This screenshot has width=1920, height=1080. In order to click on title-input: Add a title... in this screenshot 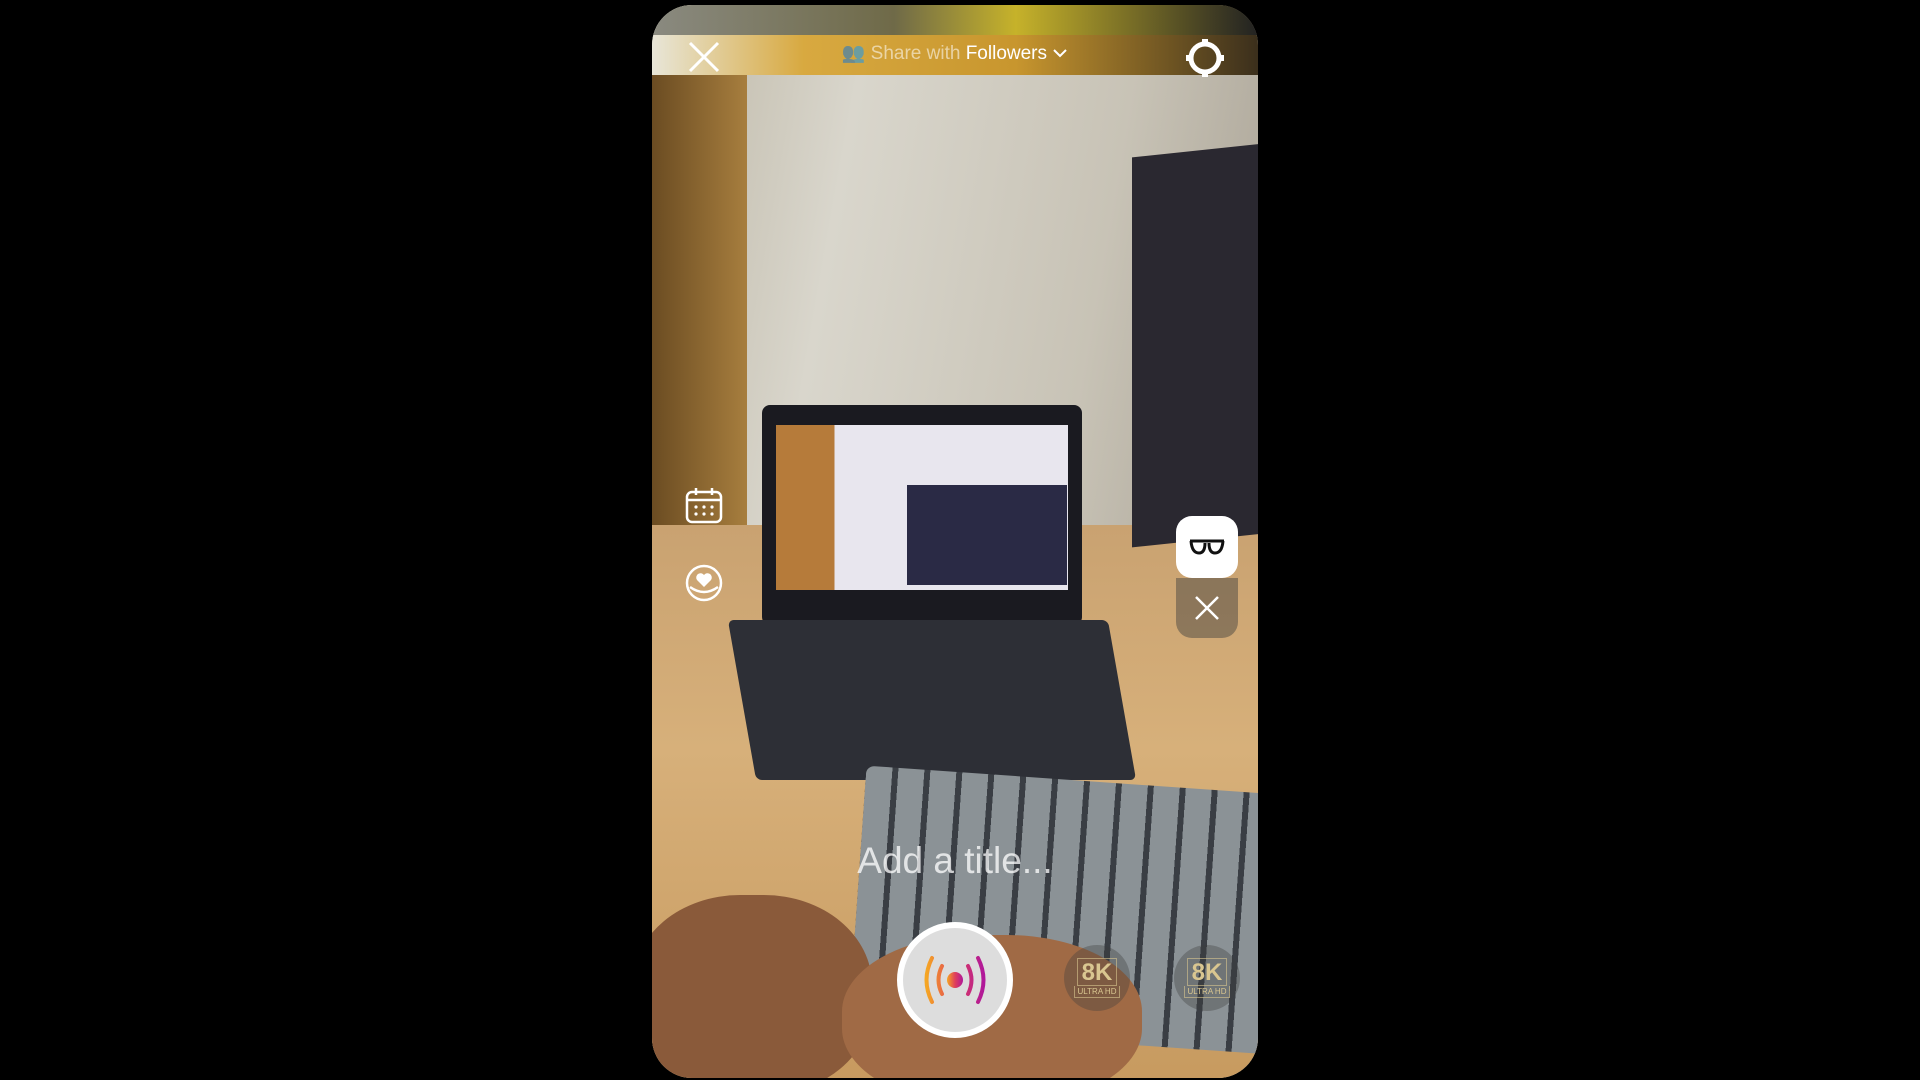, I will do `click(955, 861)`.